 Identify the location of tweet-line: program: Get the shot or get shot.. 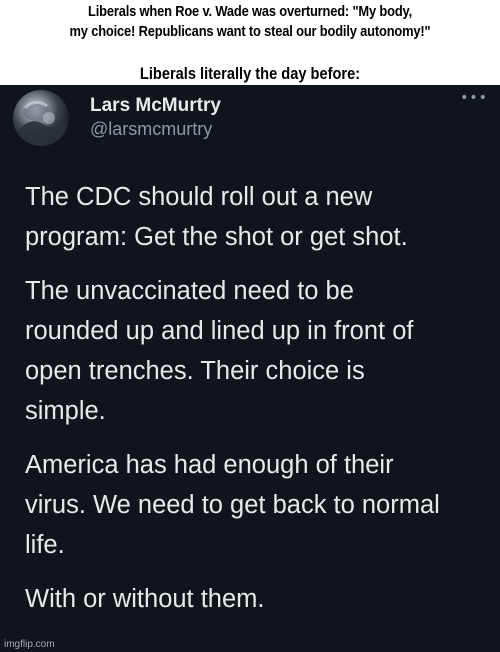
(216, 237).